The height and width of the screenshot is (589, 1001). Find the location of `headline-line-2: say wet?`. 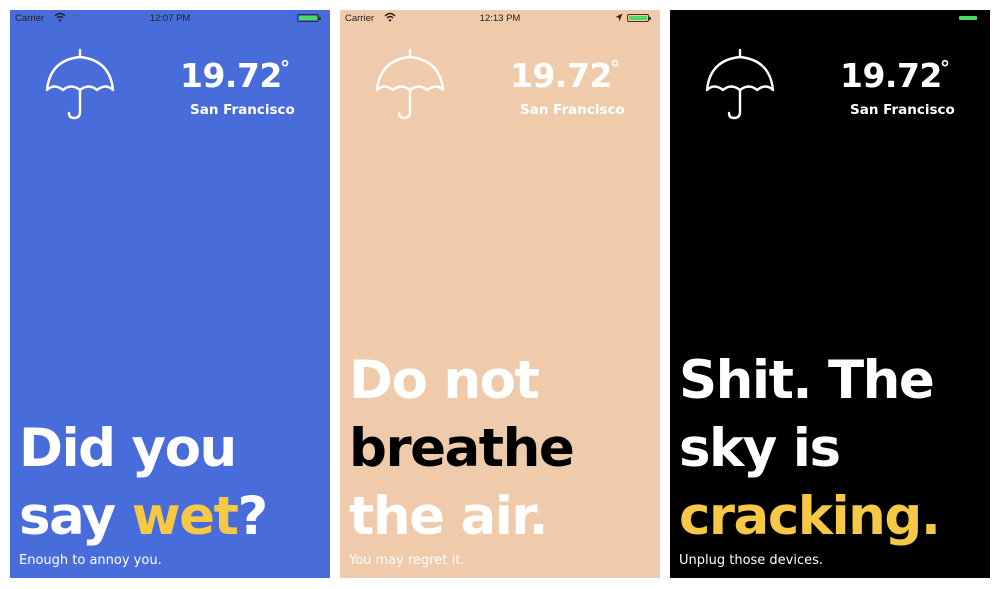

headline-line-2: say wet? is located at coordinates (174, 517).